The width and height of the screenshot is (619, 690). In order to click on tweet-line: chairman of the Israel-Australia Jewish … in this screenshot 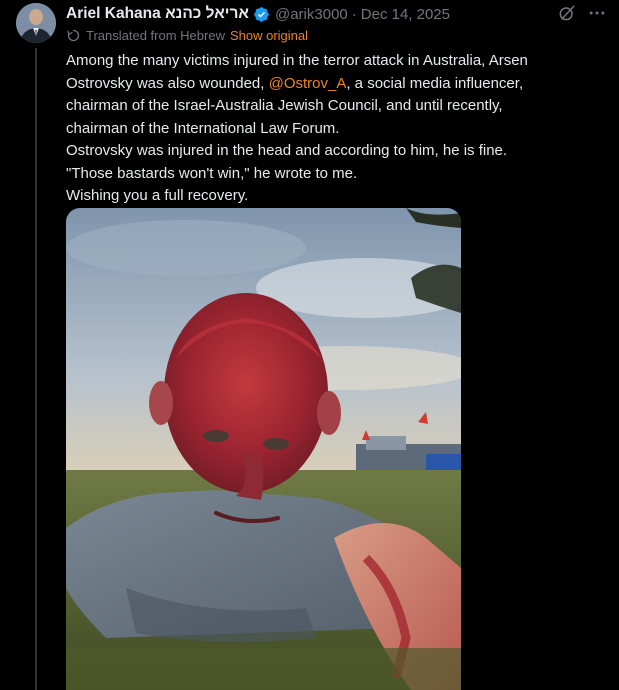, I will do `click(284, 105)`.